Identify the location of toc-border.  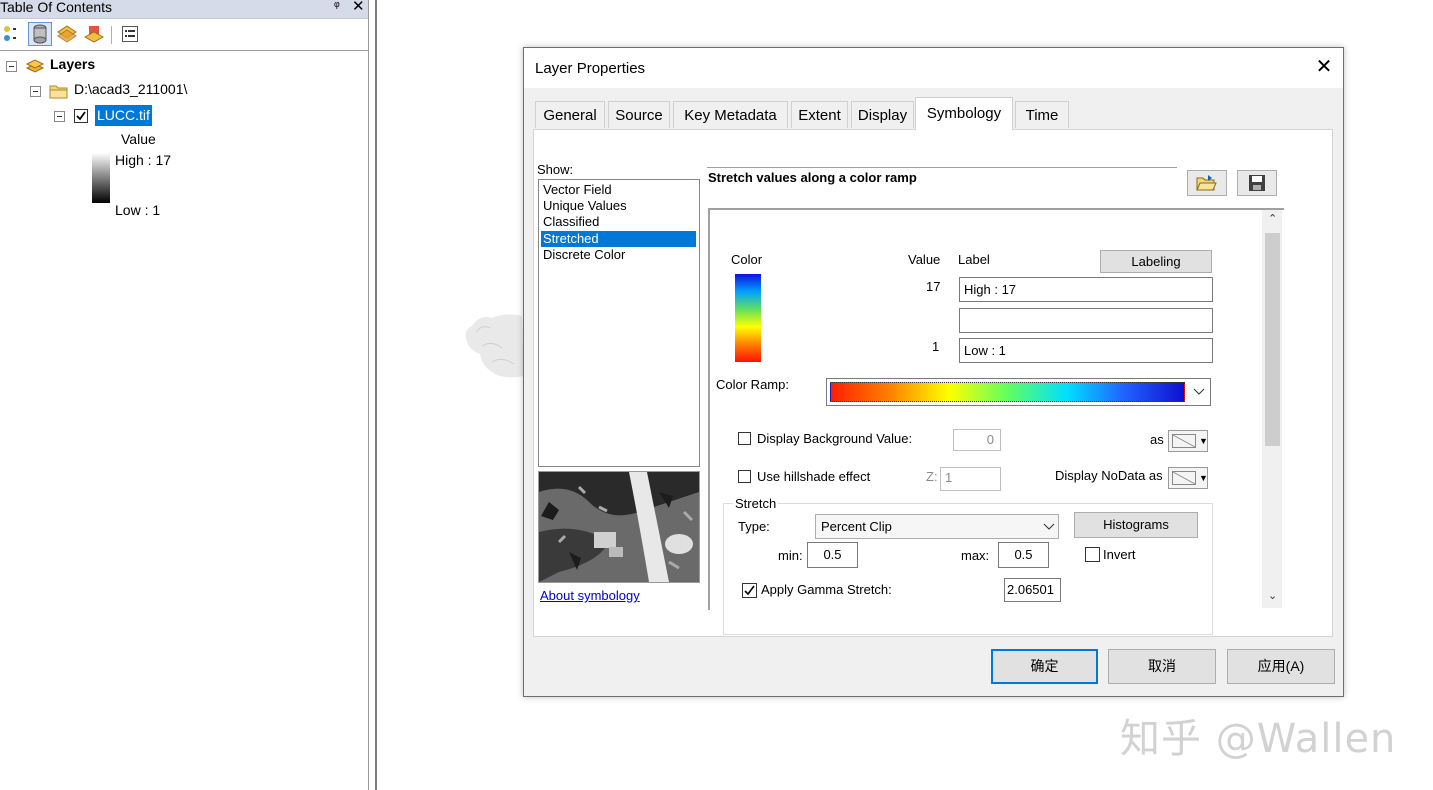
(368, 395).